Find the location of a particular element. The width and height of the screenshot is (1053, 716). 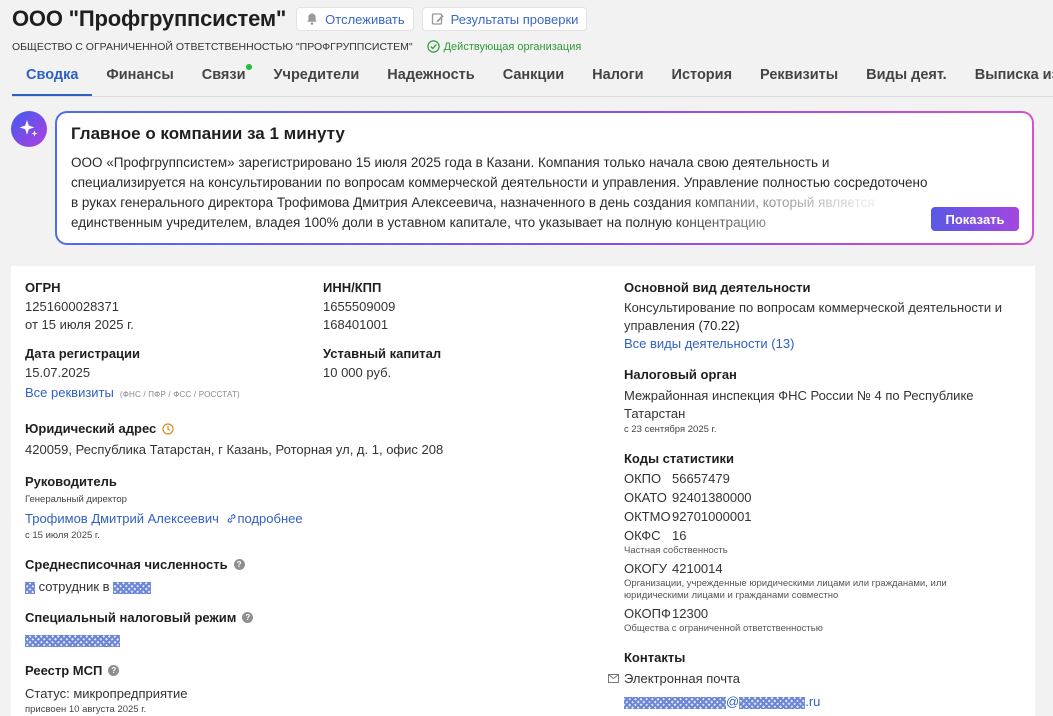

msp-label-row: Реестр МСП ? is located at coordinates (106, 670).